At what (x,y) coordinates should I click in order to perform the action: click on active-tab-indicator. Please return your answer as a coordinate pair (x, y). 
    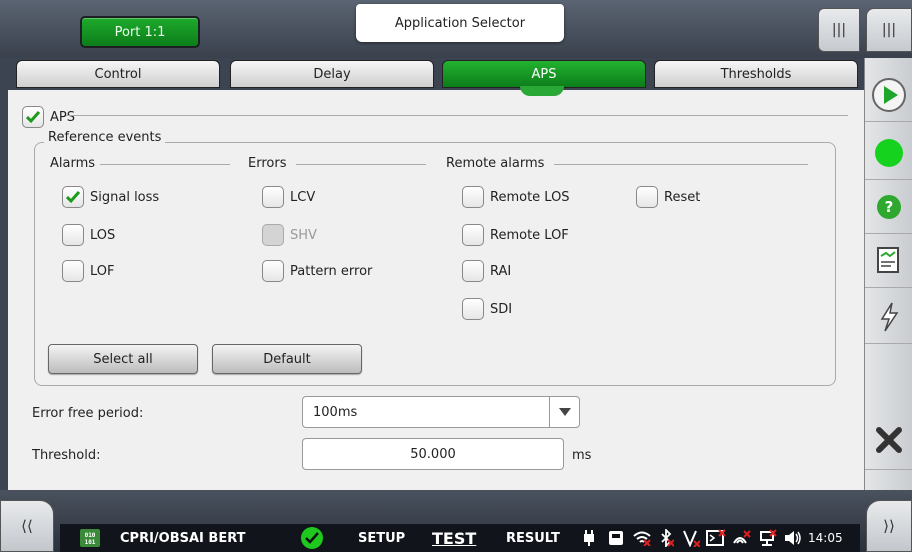
    Looking at the image, I should click on (542, 91).